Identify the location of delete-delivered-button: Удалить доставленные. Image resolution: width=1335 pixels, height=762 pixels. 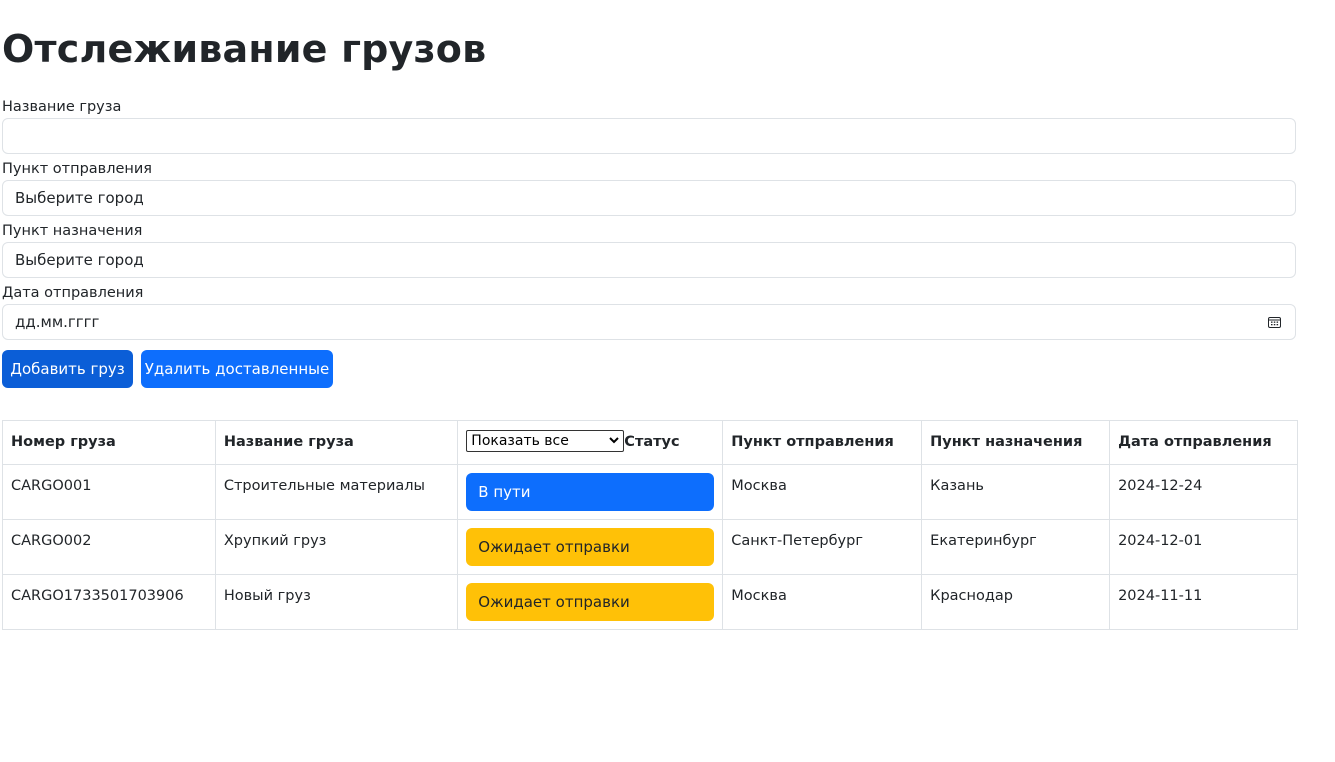
(237, 369).